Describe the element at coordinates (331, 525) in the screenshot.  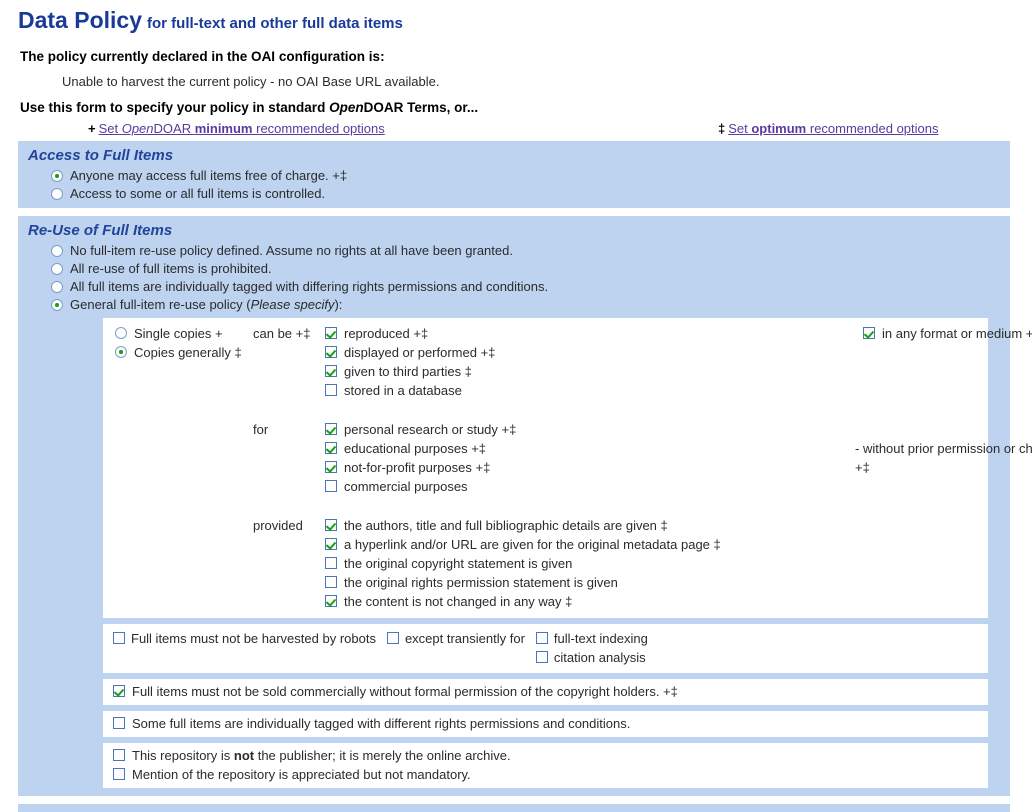
I see `checkbox-authors-title-bibliographic` at that location.